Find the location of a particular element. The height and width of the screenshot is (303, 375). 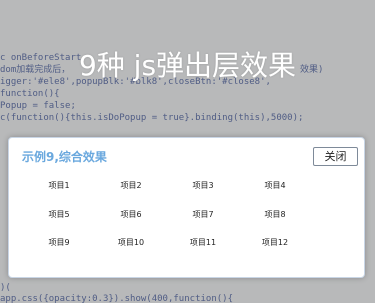

list-item: 项目1 is located at coordinates (59, 190).